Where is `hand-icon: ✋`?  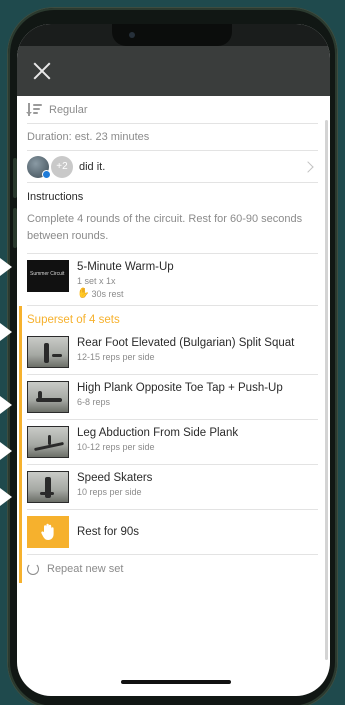
hand-icon: ✋ is located at coordinates (83, 293).